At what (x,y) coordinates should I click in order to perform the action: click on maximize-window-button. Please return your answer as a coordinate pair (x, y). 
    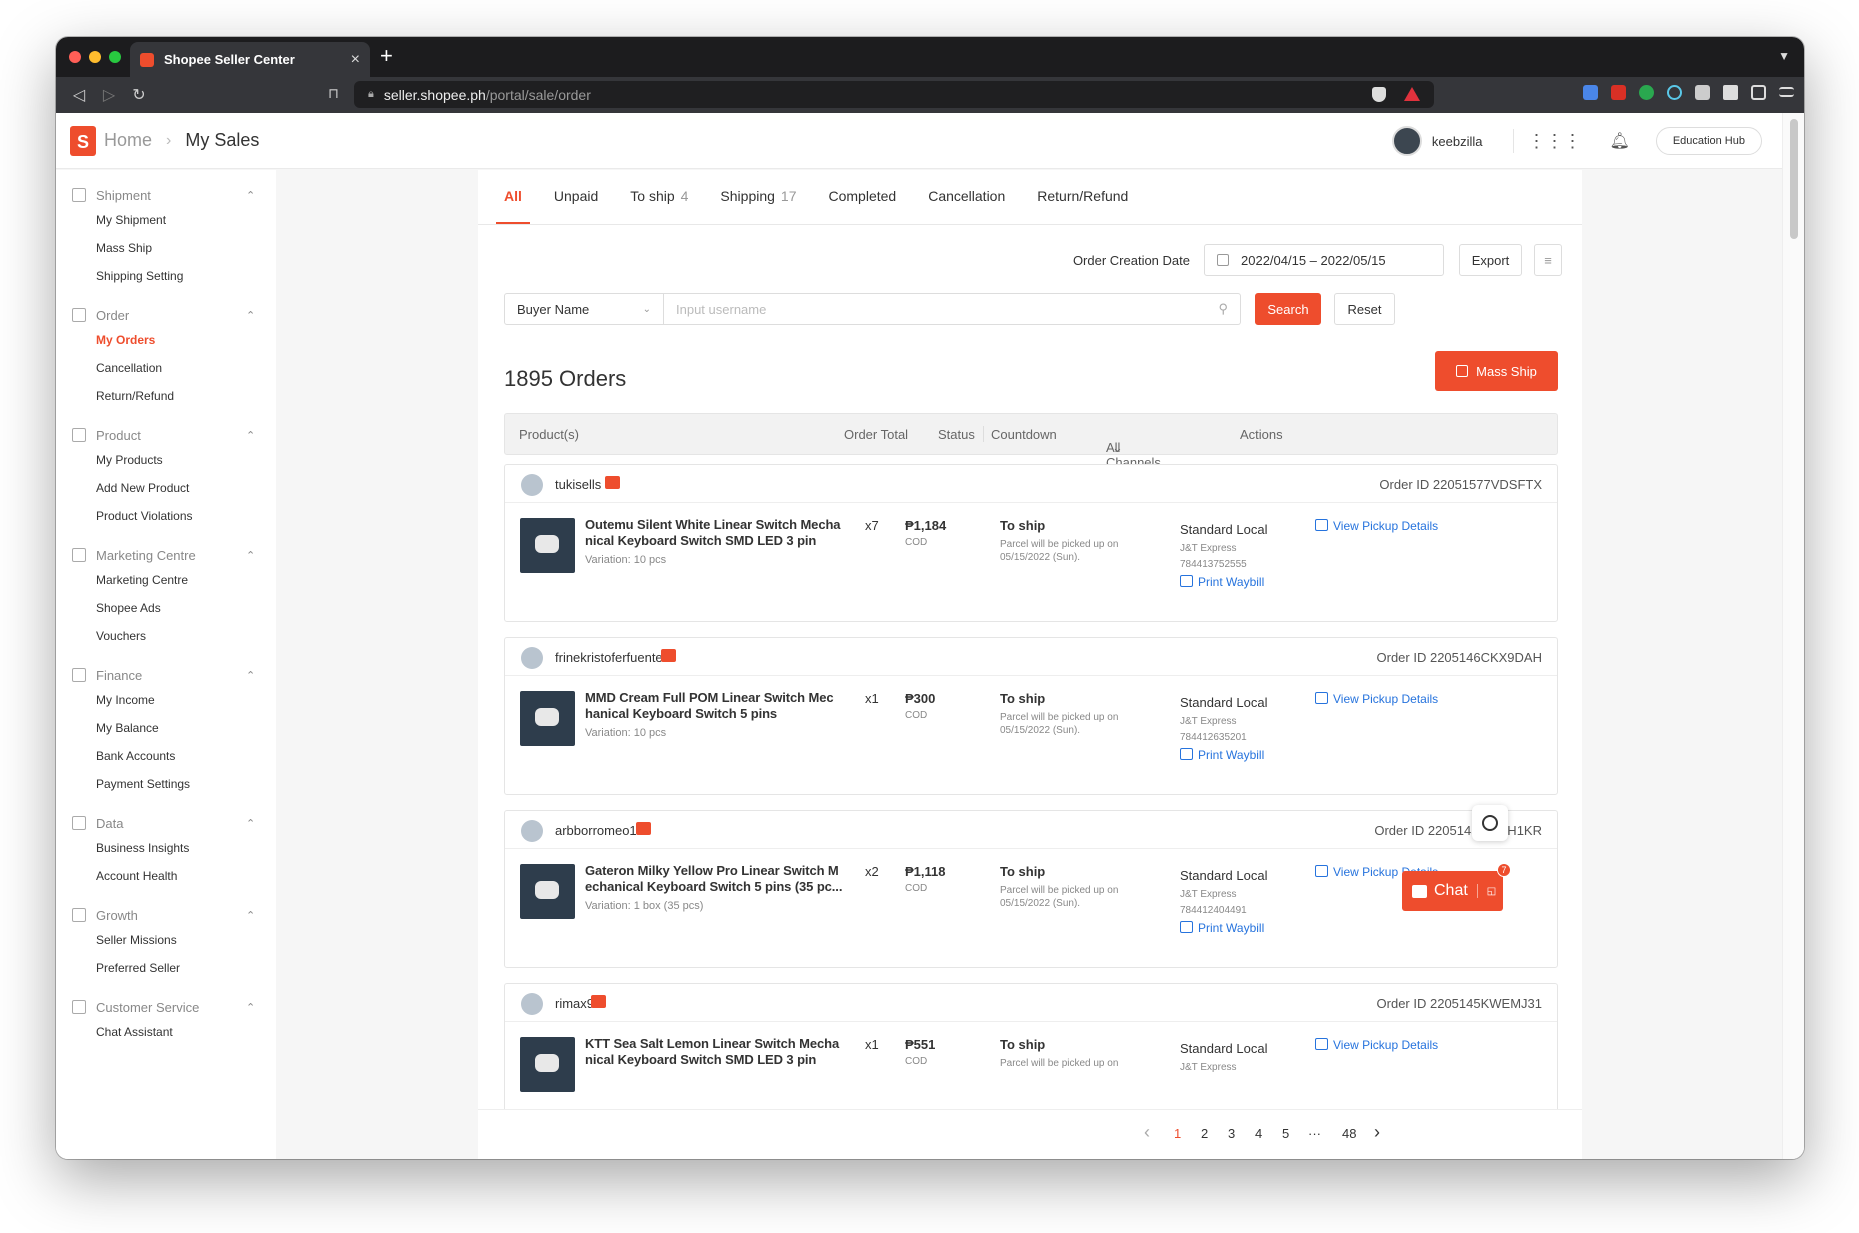
    Looking at the image, I should click on (115, 57).